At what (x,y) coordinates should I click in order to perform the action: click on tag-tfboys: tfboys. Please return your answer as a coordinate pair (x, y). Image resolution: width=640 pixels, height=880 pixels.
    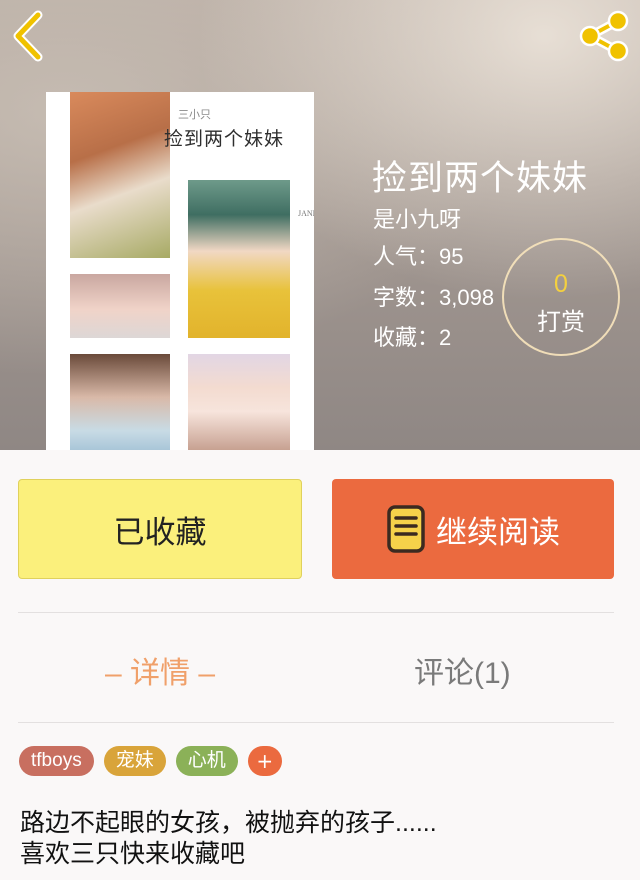
    Looking at the image, I should click on (56, 761).